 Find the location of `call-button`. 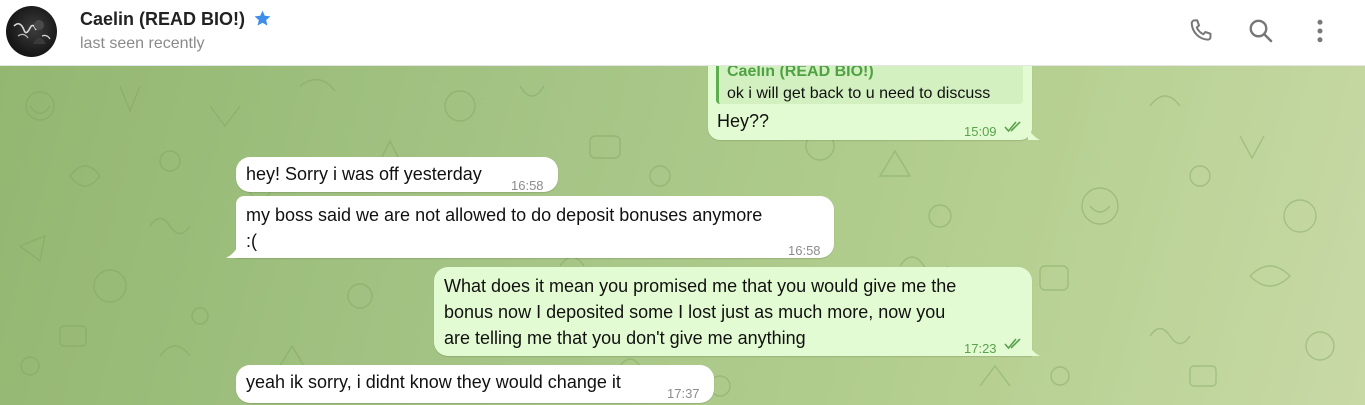

call-button is located at coordinates (1201, 31).